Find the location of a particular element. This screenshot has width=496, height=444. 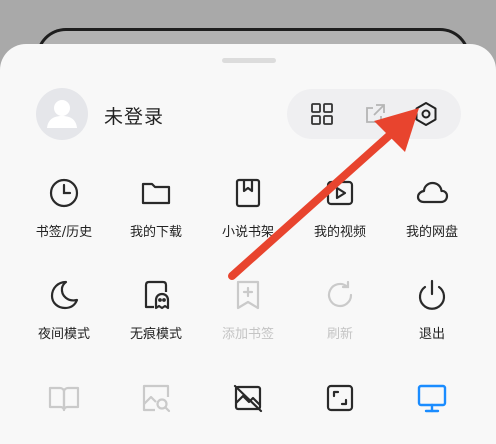

menu-item-label: 添加书签 is located at coordinates (247, 334).